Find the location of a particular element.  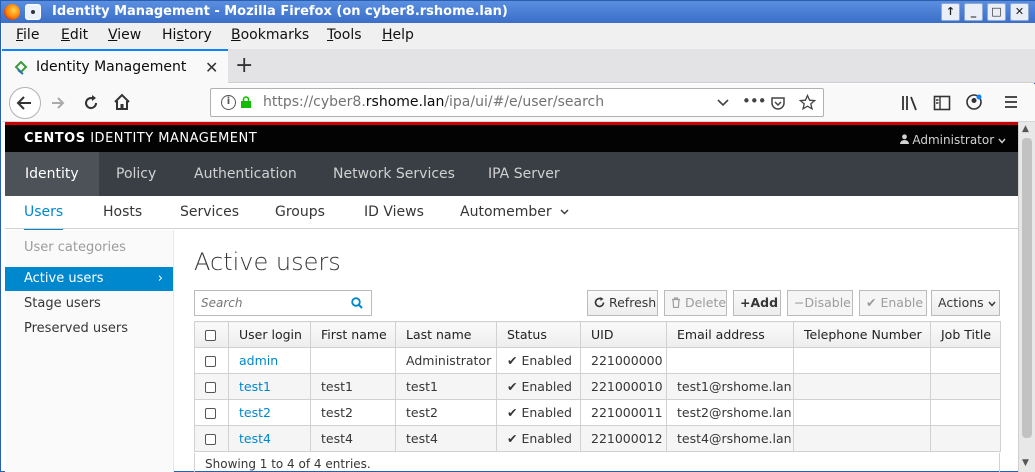

window-minimize-button: _ is located at coordinates (973, 12).